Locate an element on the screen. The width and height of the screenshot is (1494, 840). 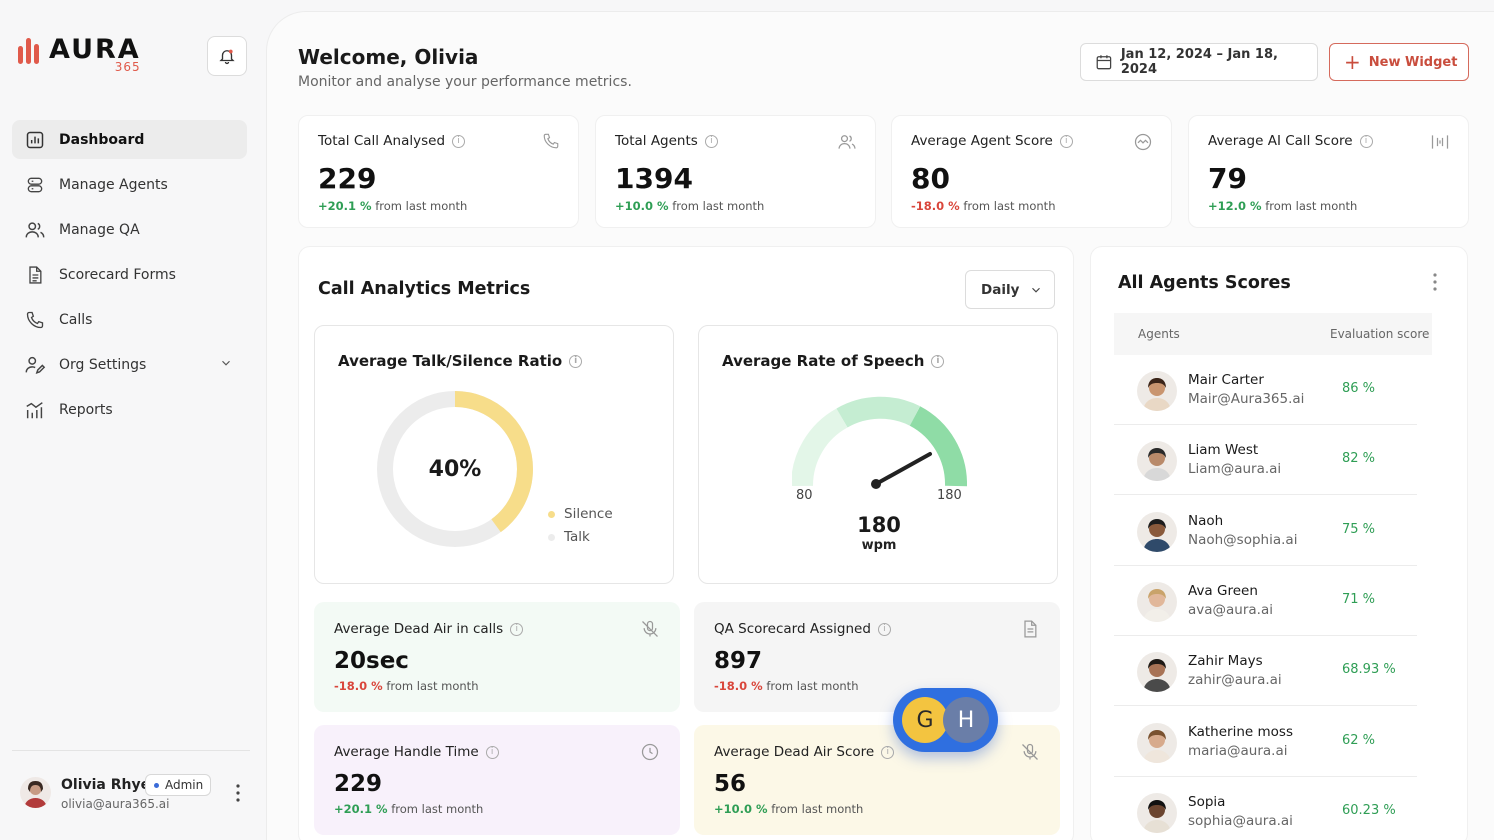
sidebar-item-label: Scorecard Forms is located at coordinates (117, 274).